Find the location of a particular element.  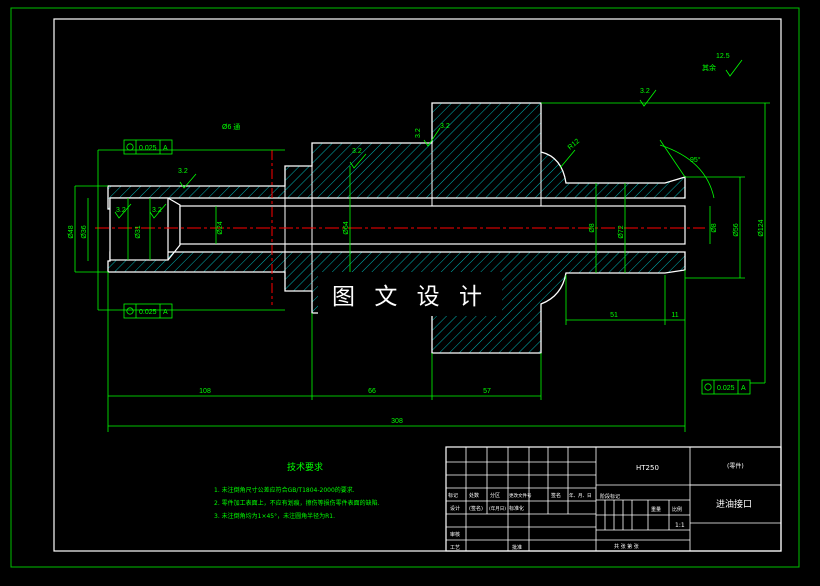

tb-material: HT250 is located at coordinates (647, 468).